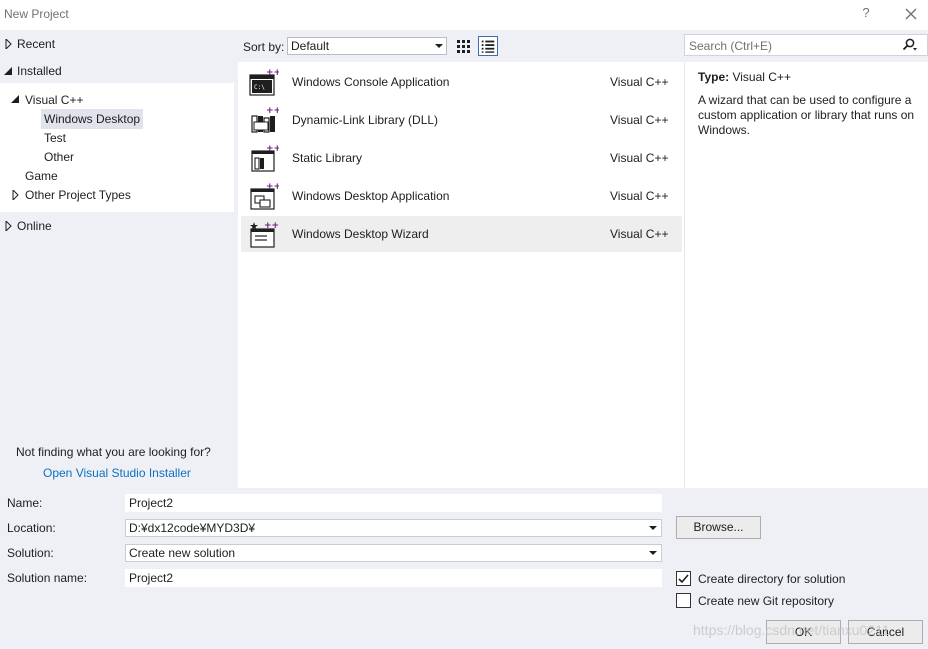 The image size is (928, 649). Describe the element at coordinates (772, 579) in the screenshot. I see `create-directory-label: Create directory for solution` at that location.